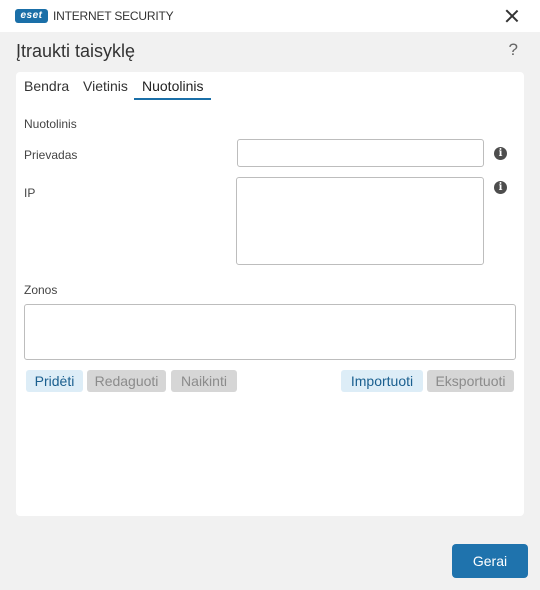  I want to click on eset-logo: eset, so click(31, 16).